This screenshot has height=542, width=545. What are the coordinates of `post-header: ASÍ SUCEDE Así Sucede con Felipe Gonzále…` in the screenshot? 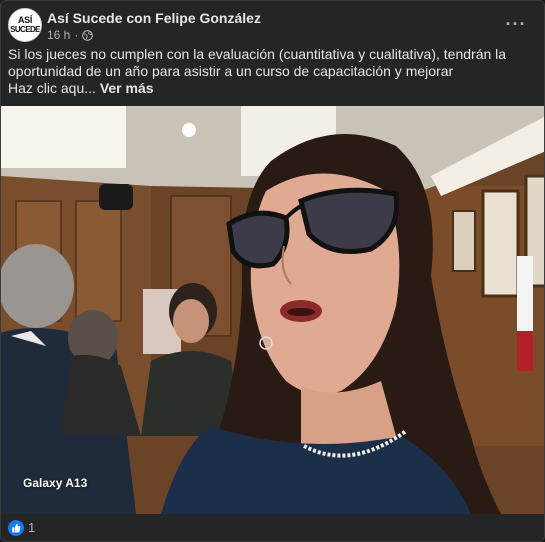 It's located at (272, 24).